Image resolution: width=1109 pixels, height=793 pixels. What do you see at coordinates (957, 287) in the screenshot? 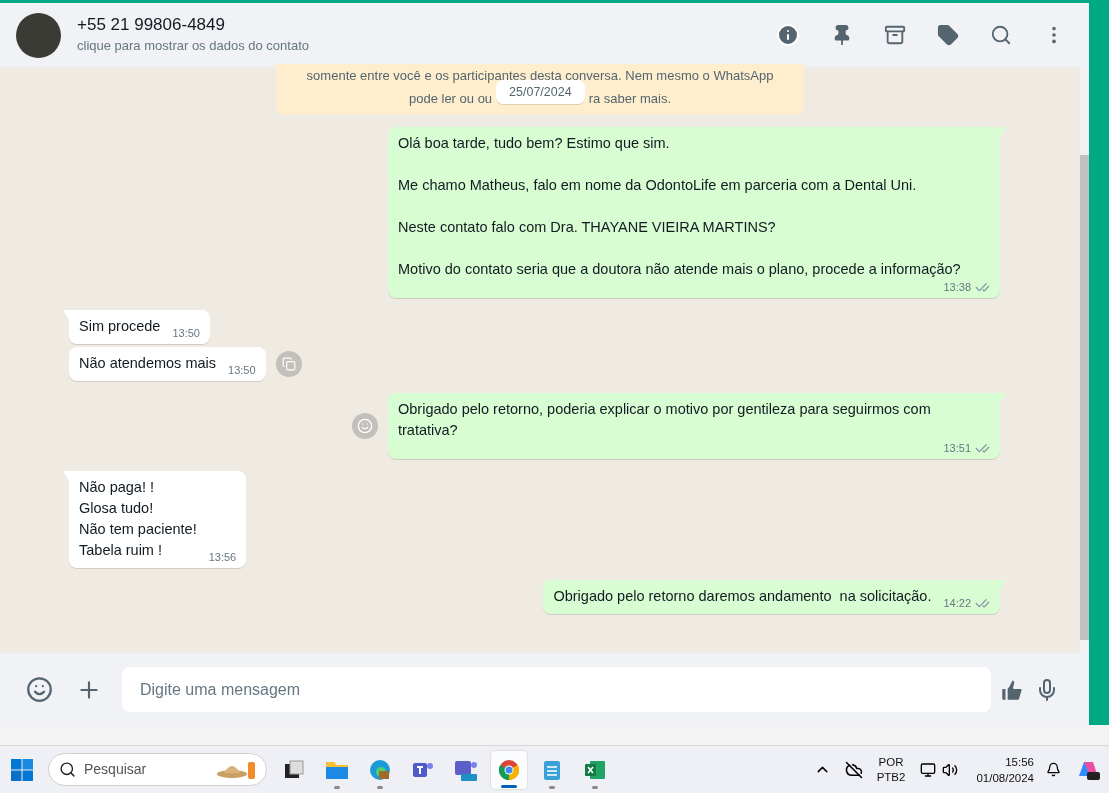
I see `message-time: 13:38` at bounding box center [957, 287].